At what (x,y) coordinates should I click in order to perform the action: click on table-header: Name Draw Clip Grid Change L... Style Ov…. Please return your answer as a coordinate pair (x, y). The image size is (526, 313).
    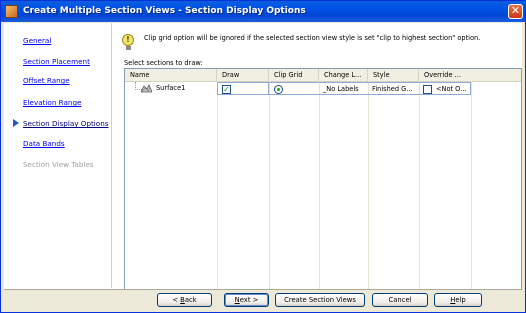
    Looking at the image, I should click on (323, 75).